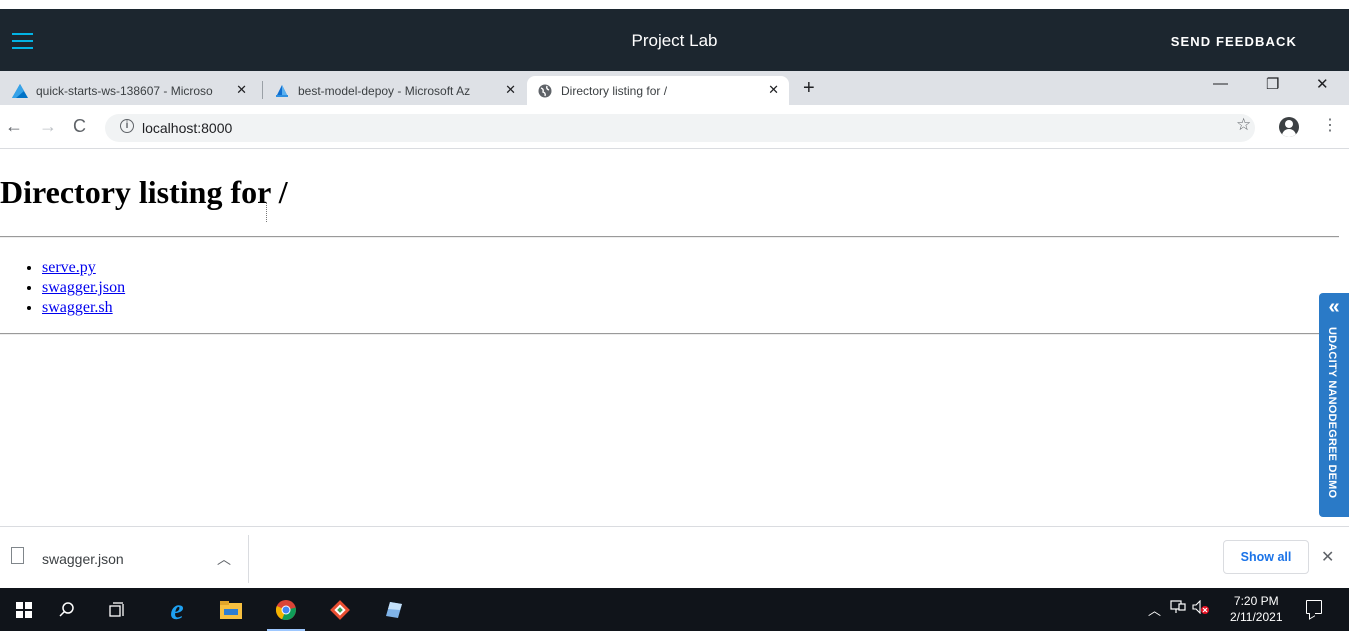 Image resolution: width=1349 pixels, height=631 pixels. I want to click on project-title: Project Lab, so click(674, 40).